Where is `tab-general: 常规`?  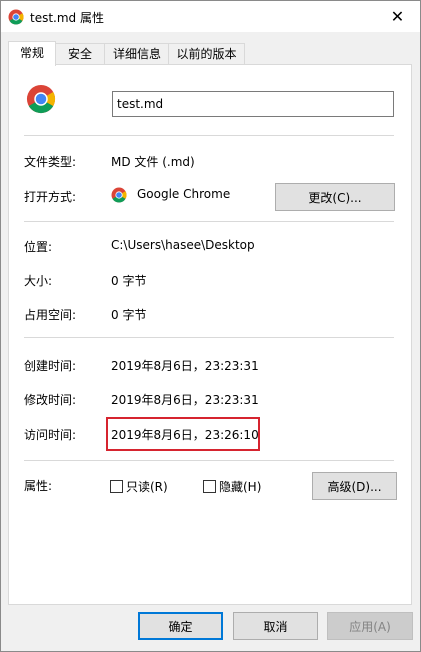 tab-general: 常规 is located at coordinates (32, 53).